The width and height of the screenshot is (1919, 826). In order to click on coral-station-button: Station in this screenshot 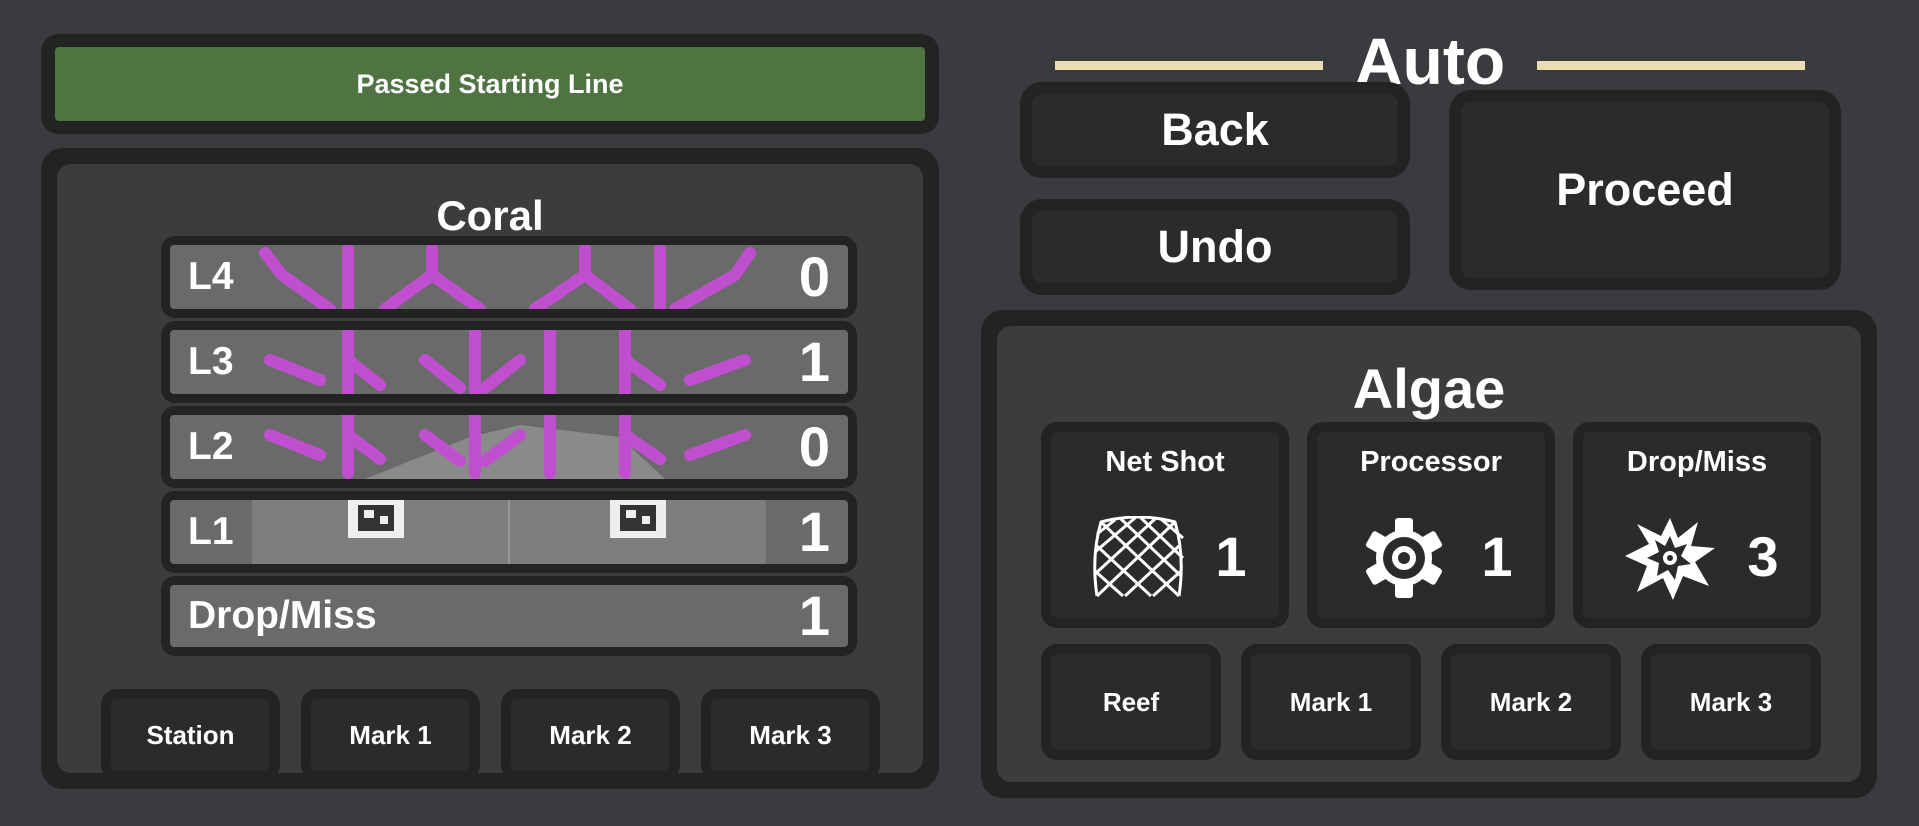, I will do `click(190, 735)`.